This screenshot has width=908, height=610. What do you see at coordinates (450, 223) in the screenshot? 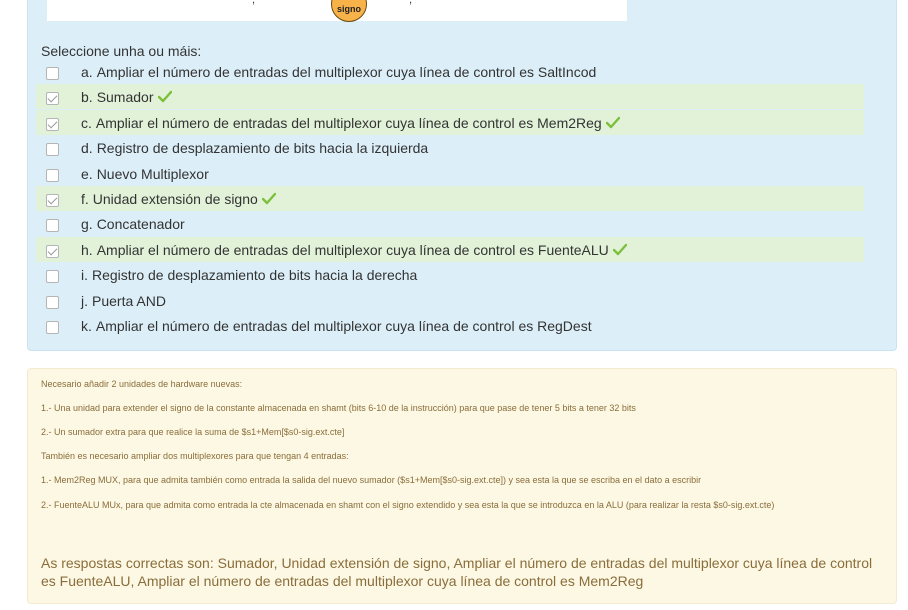
I see `answer-option: g. Concatenador` at bounding box center [450, 223].